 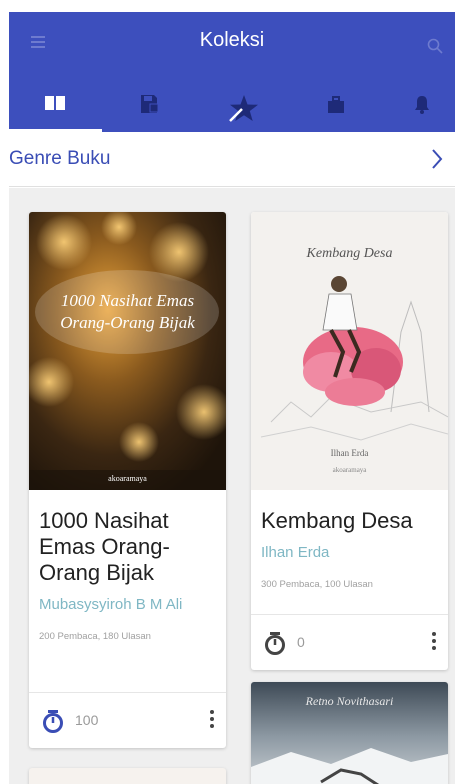 I want to click on tab-collection, so click(x=55, y=110).